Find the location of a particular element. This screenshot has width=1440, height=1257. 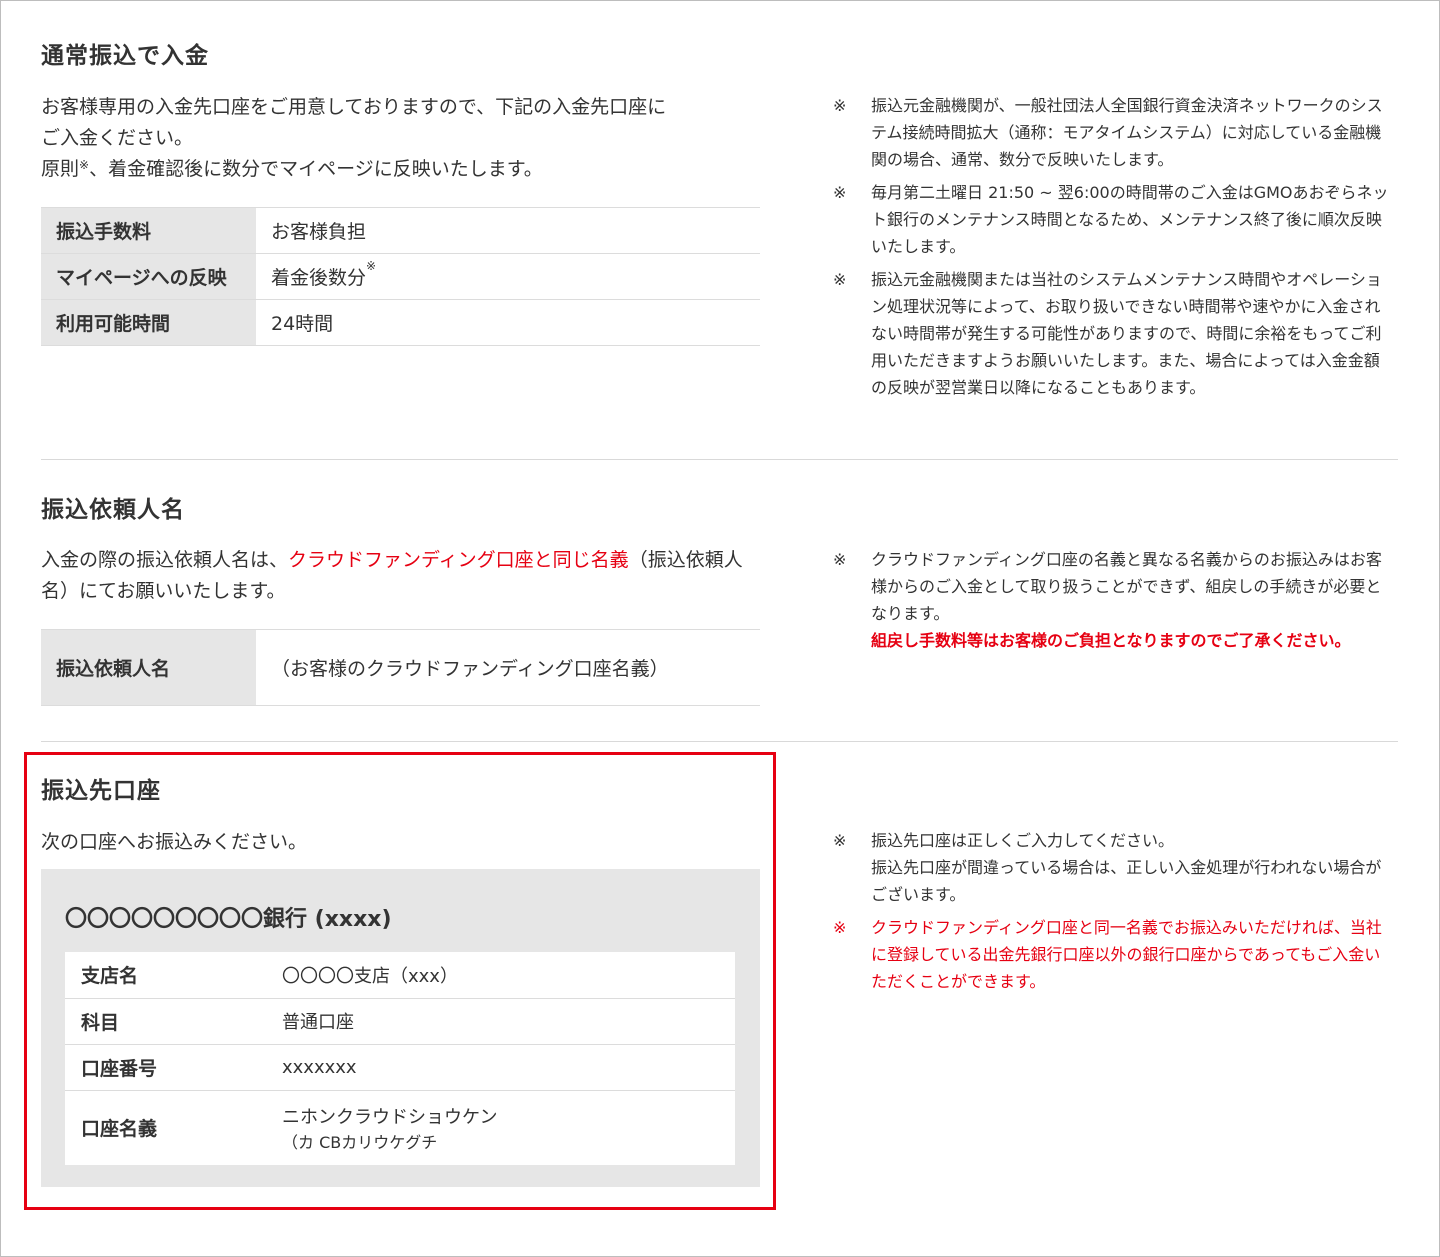

row-value-type: 普通口座 is located at coordinates (500, 1021).